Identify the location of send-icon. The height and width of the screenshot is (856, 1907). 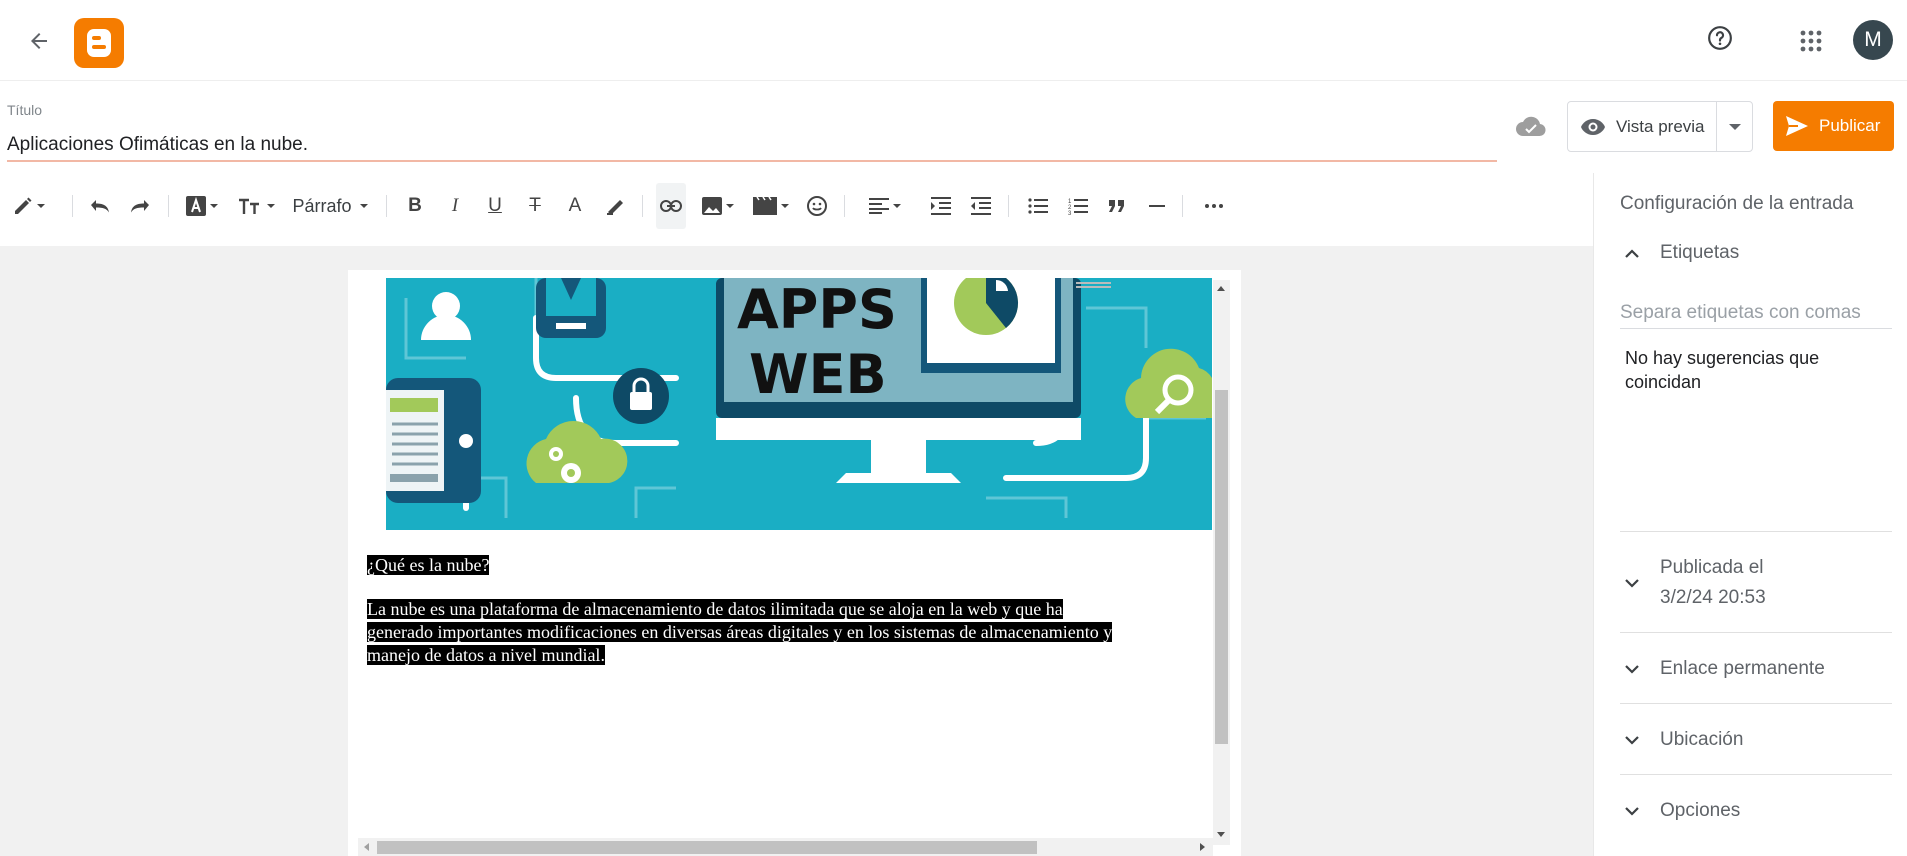
(1797, 126).